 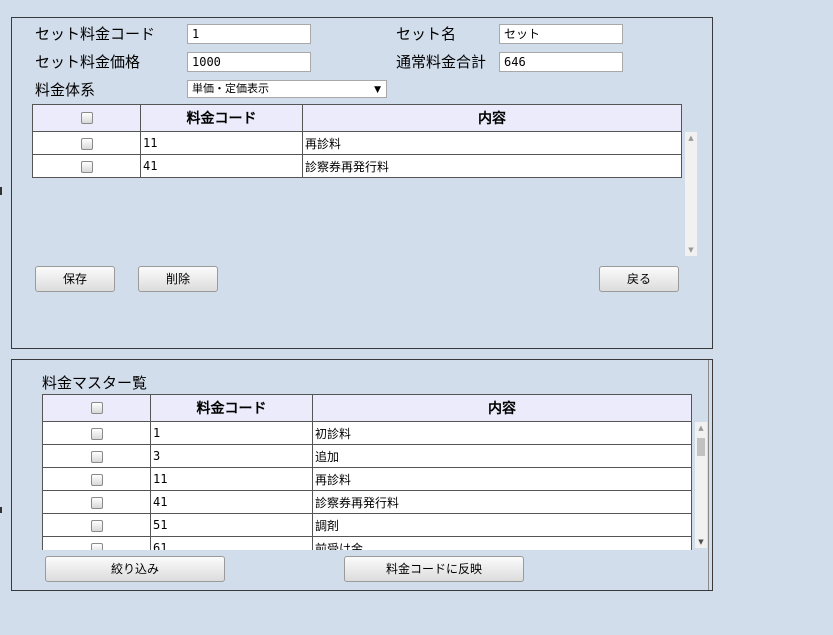 What do you see at coordinates (135, 569) in the screenshot?
I see `filter-button: 絞り込み` at bounding box center [135, 569].